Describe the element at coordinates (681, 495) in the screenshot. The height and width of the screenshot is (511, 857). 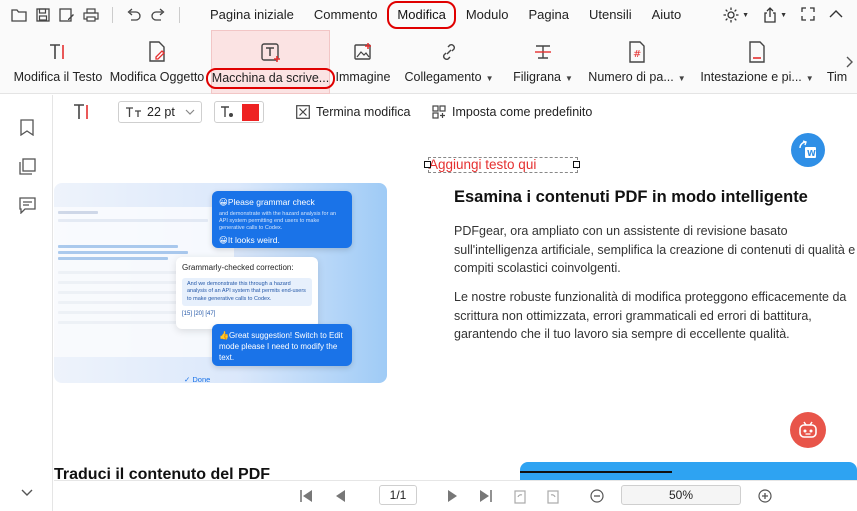
I see `zoom-level-field: 50%` at that location.